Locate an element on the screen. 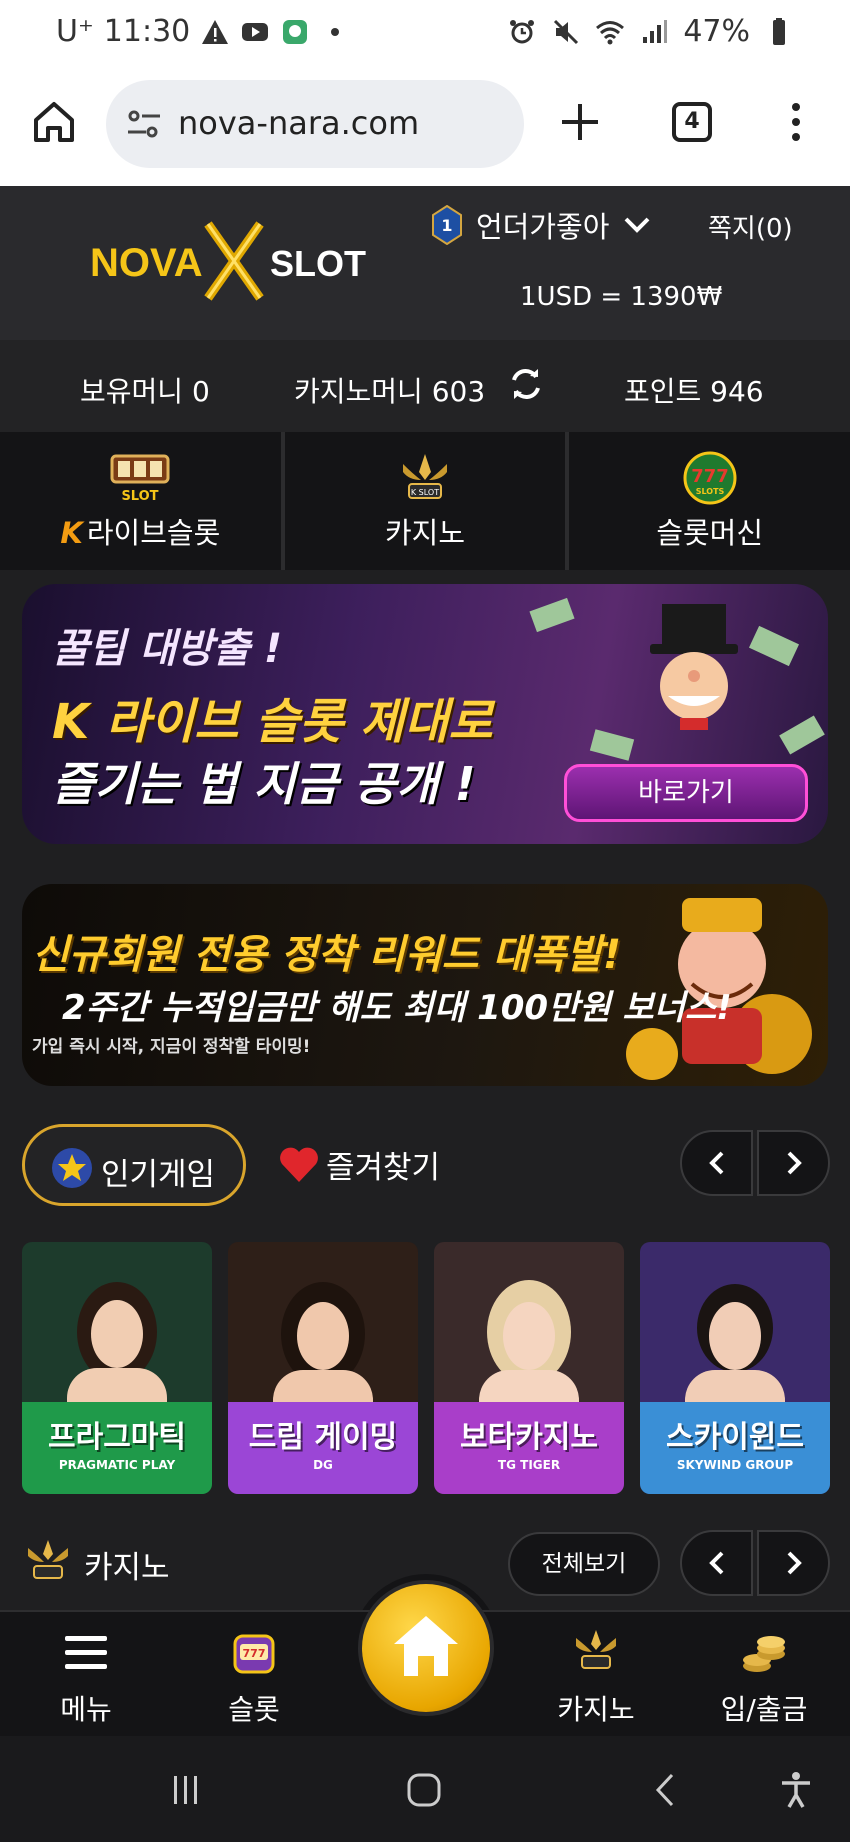 The width and height of the screenshot is (850, 1842). game-card-brand: DG is located at coordinates (323, 1465).